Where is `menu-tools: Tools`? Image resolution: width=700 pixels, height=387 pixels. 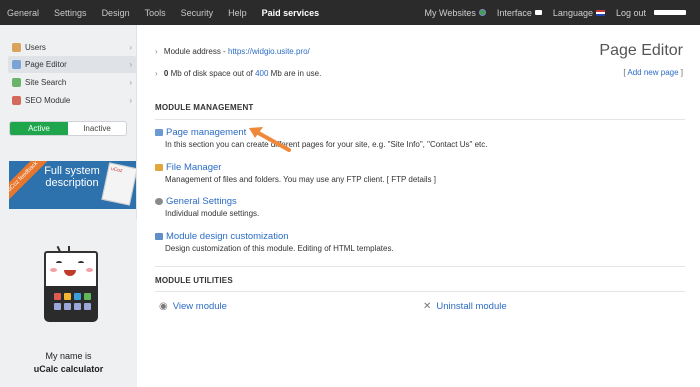
menu-tools: Tools is located at coordinates (155, 13).